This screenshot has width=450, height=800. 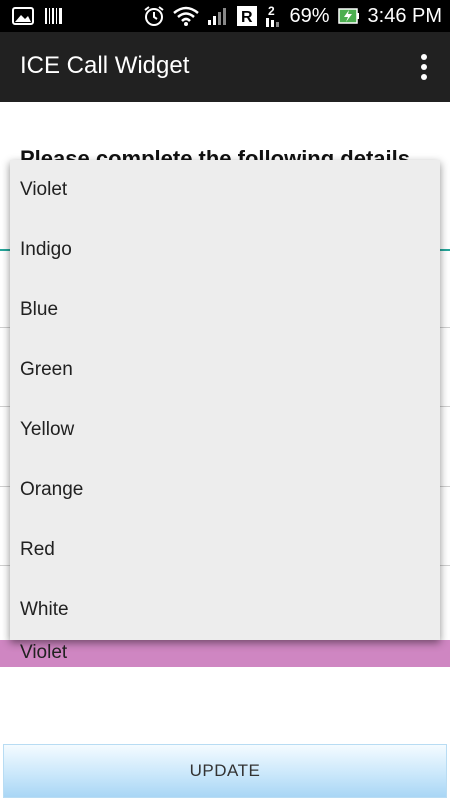 I want to click on dropdown-item-green: Green, so click(x=225, y=370).